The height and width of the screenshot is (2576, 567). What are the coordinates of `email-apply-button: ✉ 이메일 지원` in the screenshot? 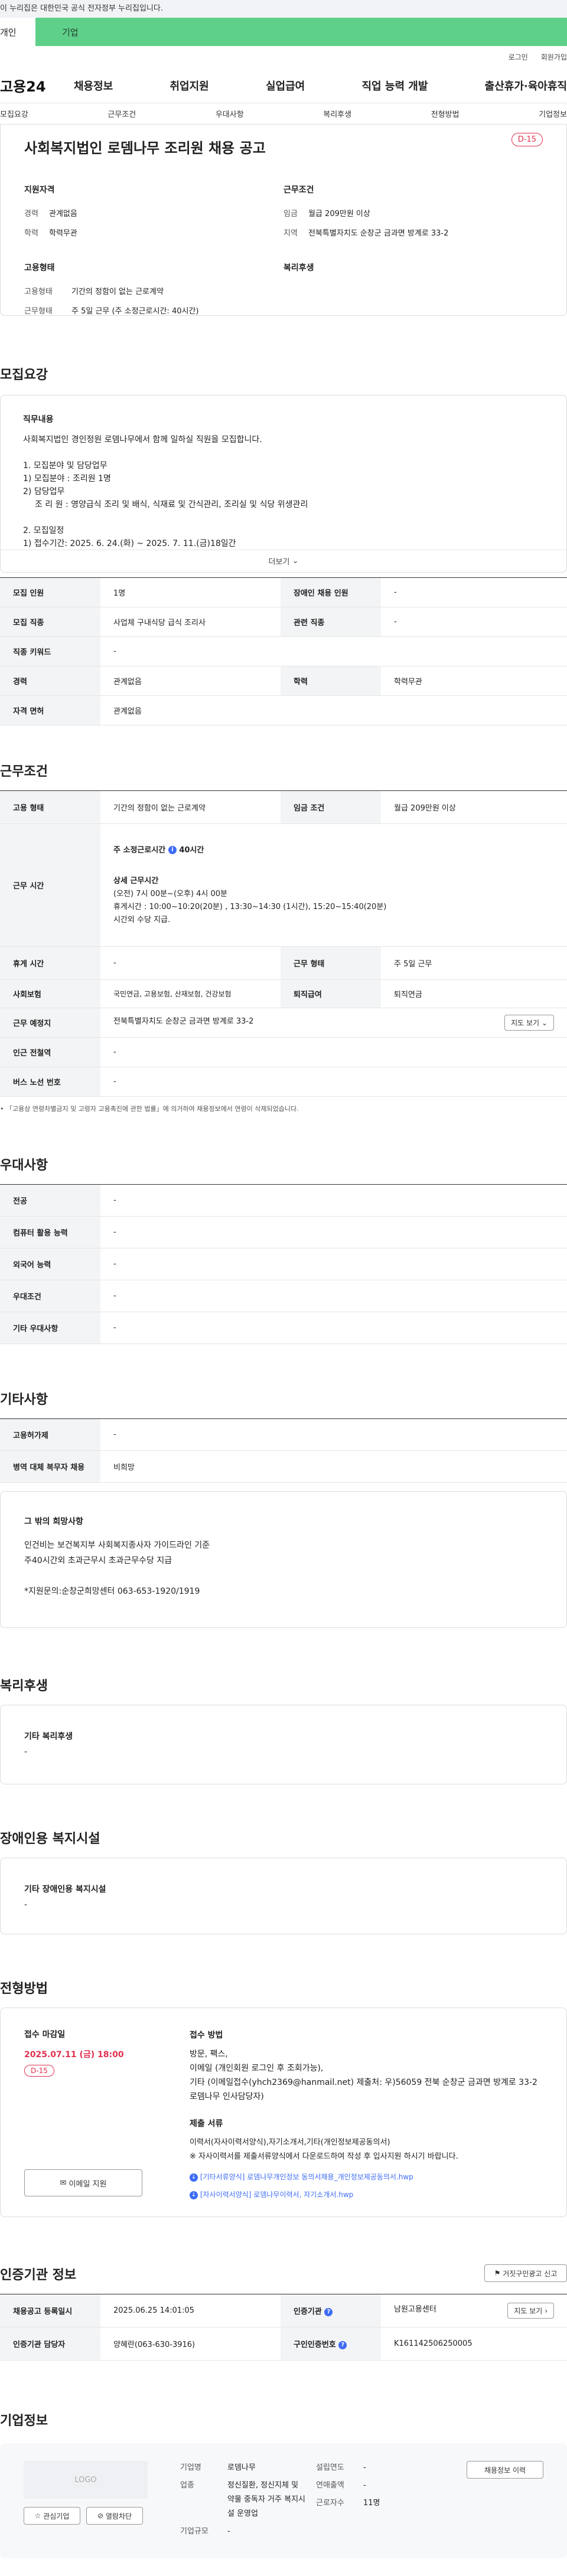 It's located at (83, 2182).